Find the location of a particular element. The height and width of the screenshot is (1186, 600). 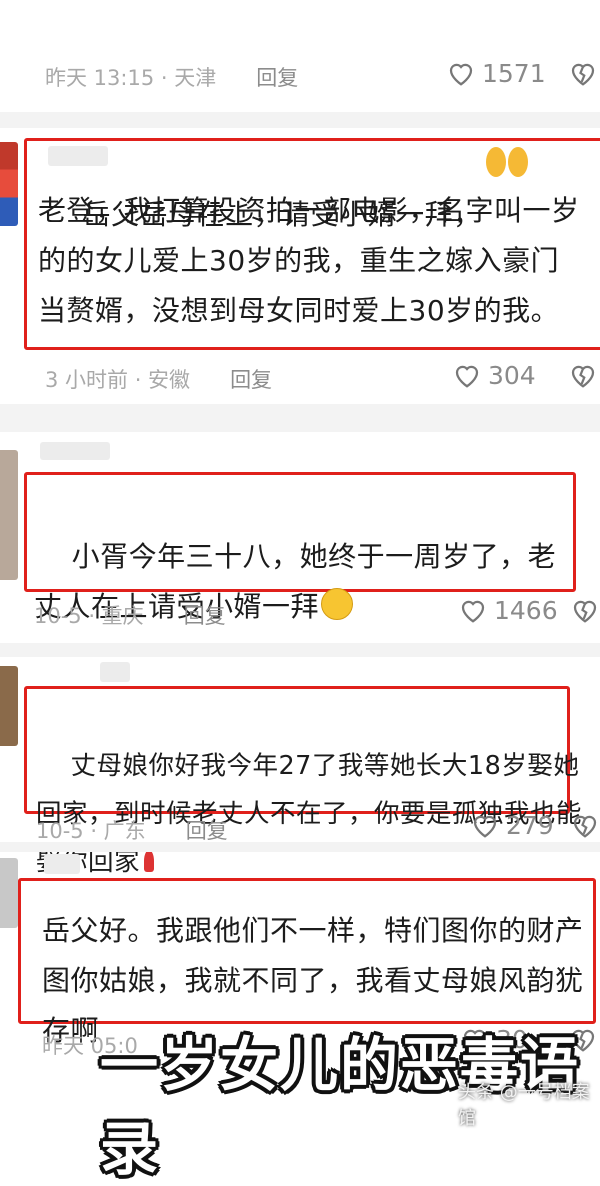

grinning-sweat-emoji-icon is located at coordinates (337, 604).